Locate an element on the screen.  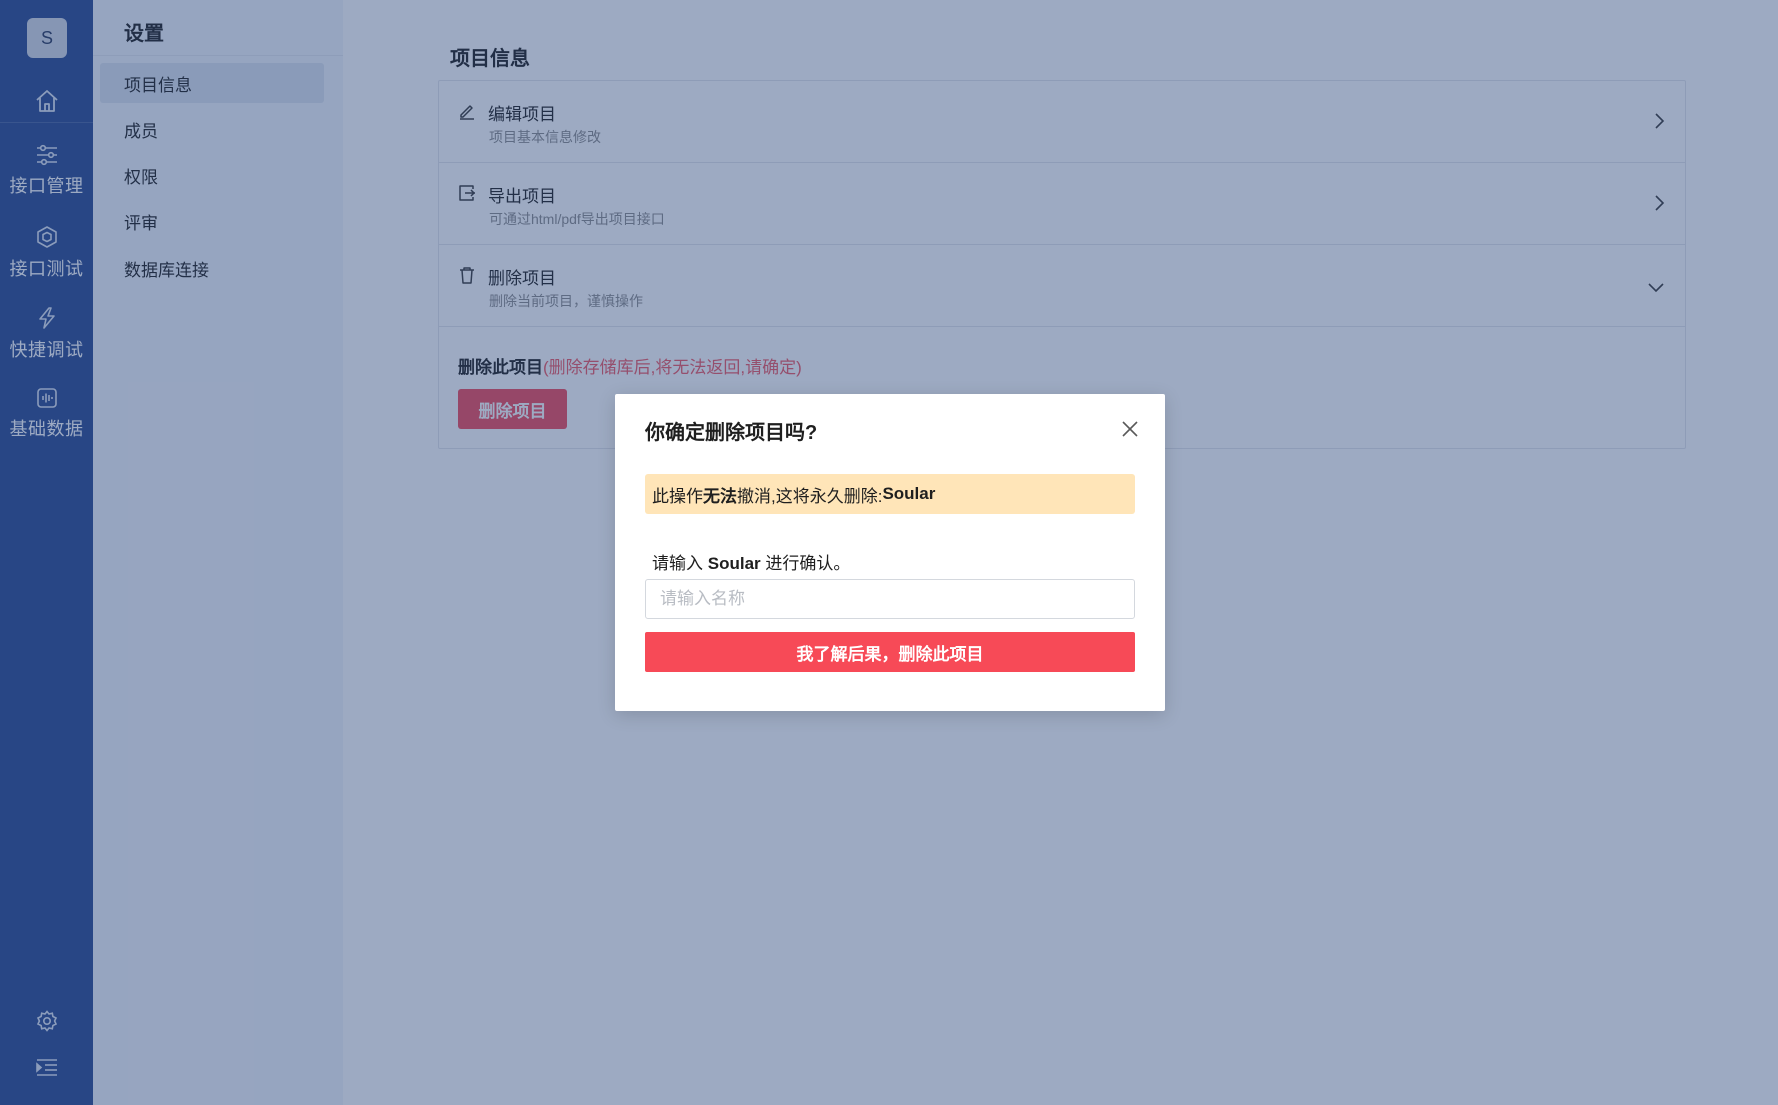
close-icon is located at coordinates (1130, 429).